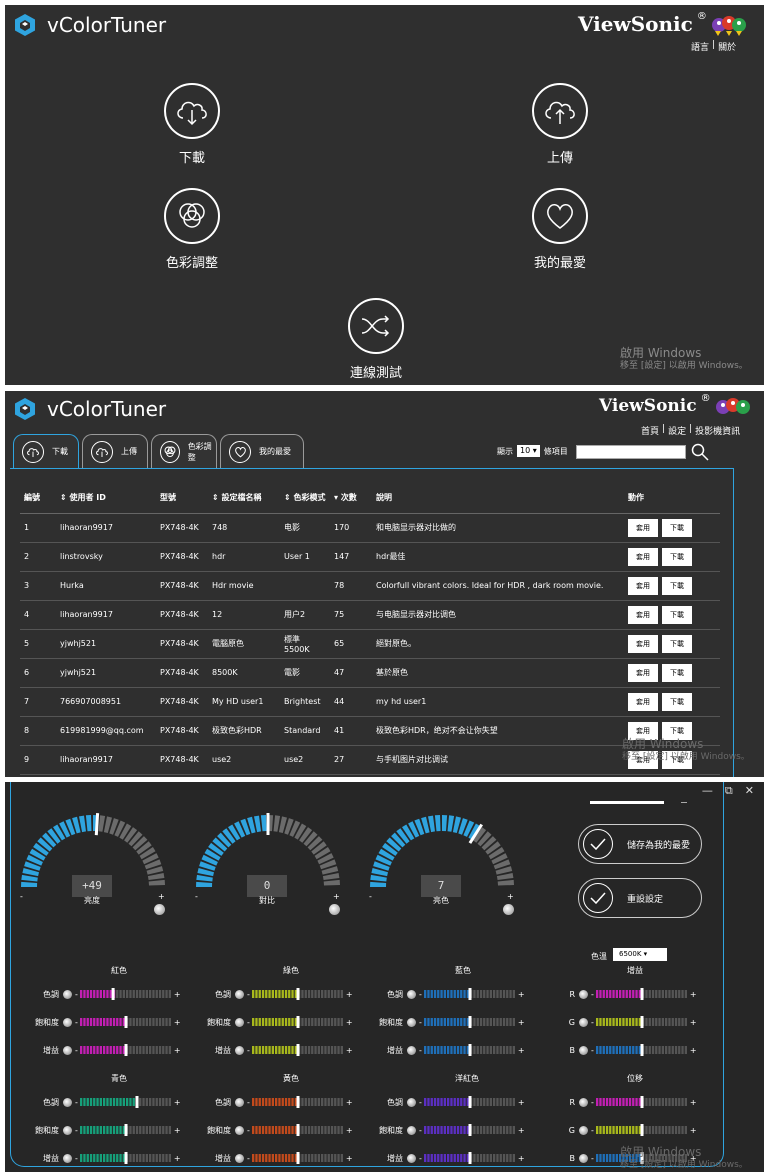 This screenshot has width=770, height=1175. What do you see at coordinates (640, 898) in the screenshot?
I see `reset-settings-button: 重設設定` at bounding box center [640, 898].